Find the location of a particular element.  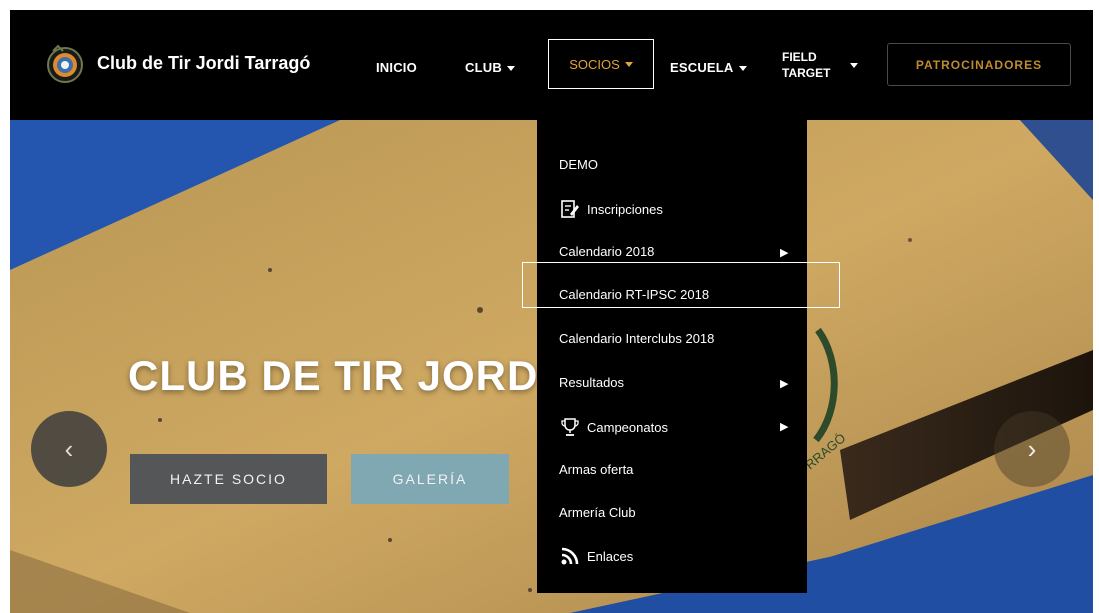

menu-item-resultados: Resultados is located at coordinates (591, 382).